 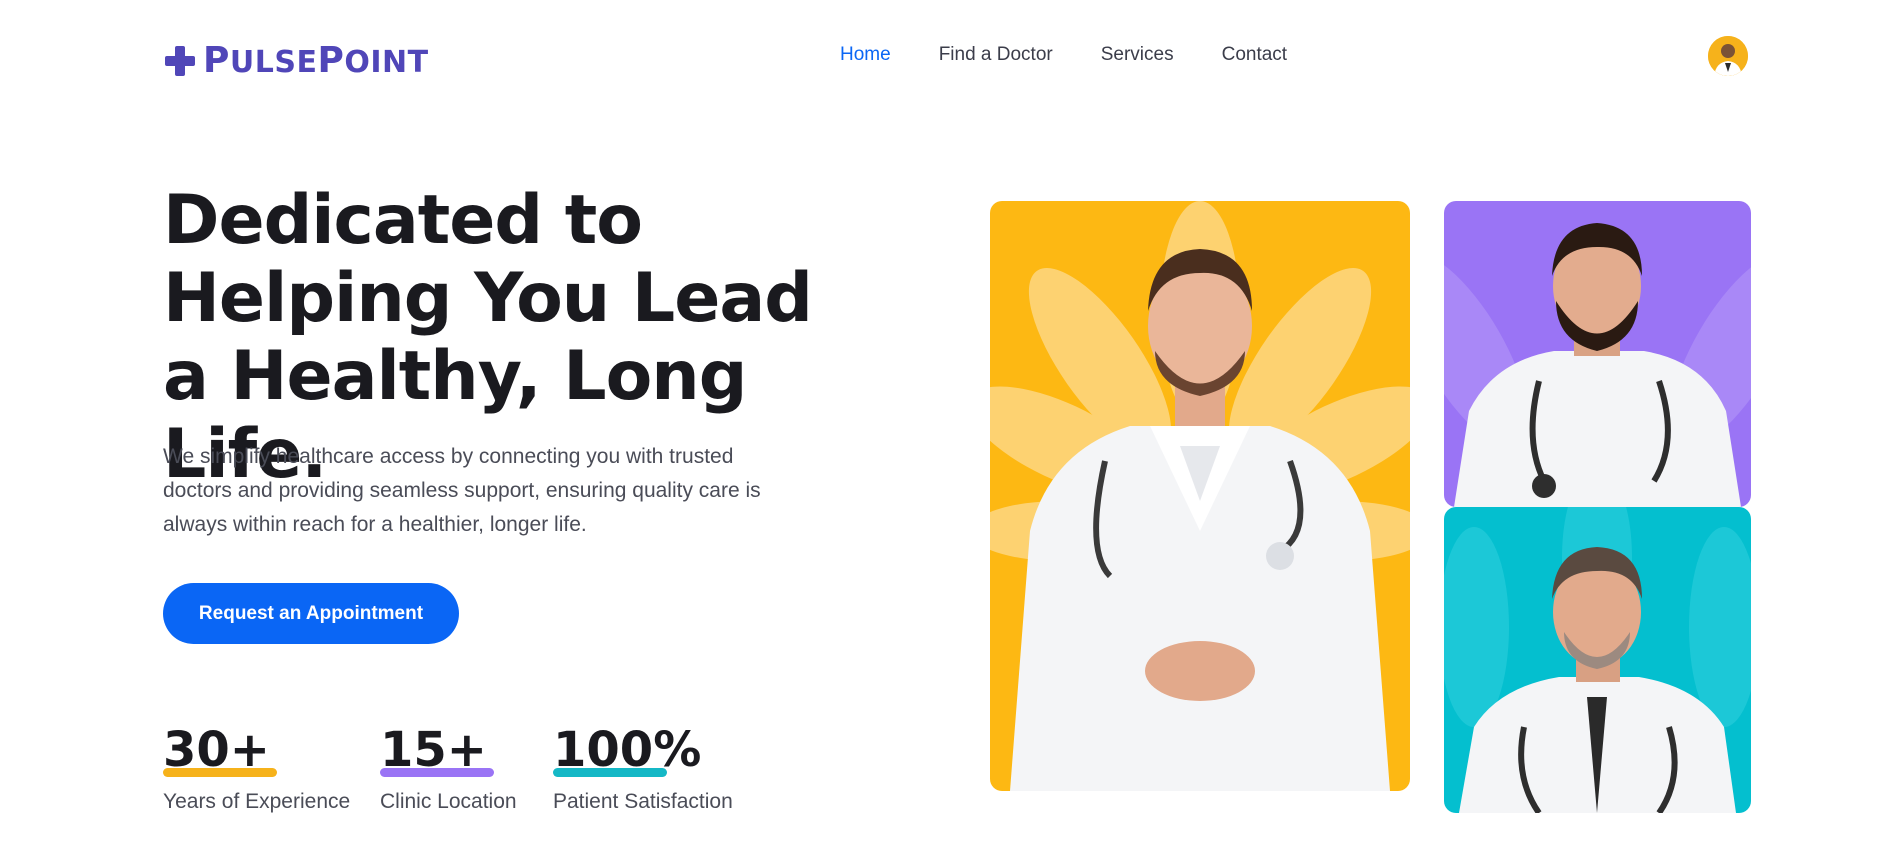 I want to click on nav-find-a-doctor: Find a Doctor, so click(x=996, y=55).